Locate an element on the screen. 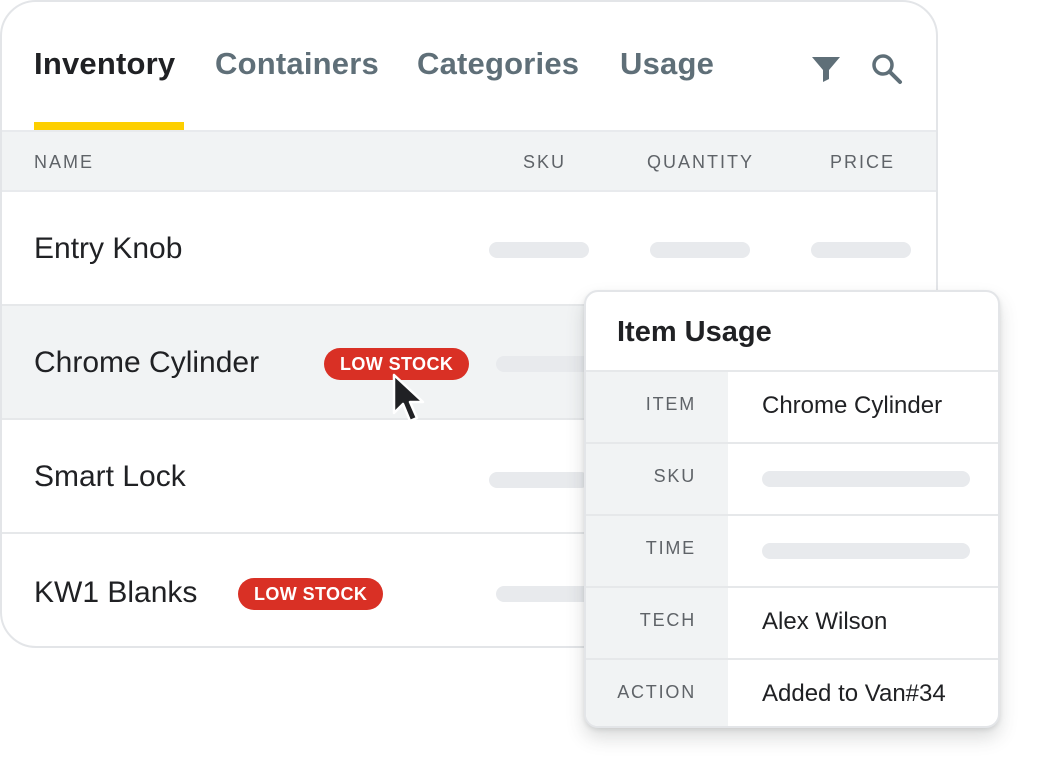  field-label: ITEM is located at coordinates (670, 404).